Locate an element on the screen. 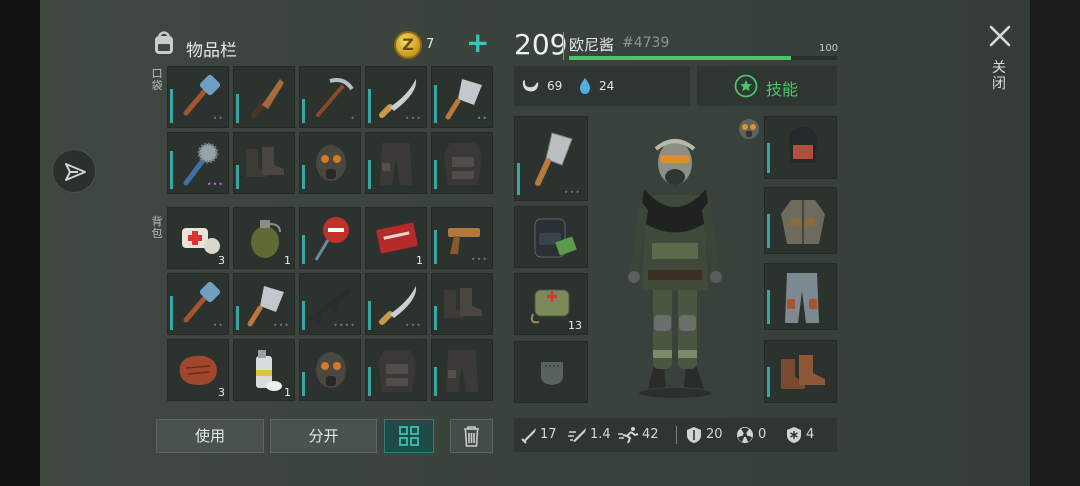  equip-feet-slot is located at coordinates (800, 371).